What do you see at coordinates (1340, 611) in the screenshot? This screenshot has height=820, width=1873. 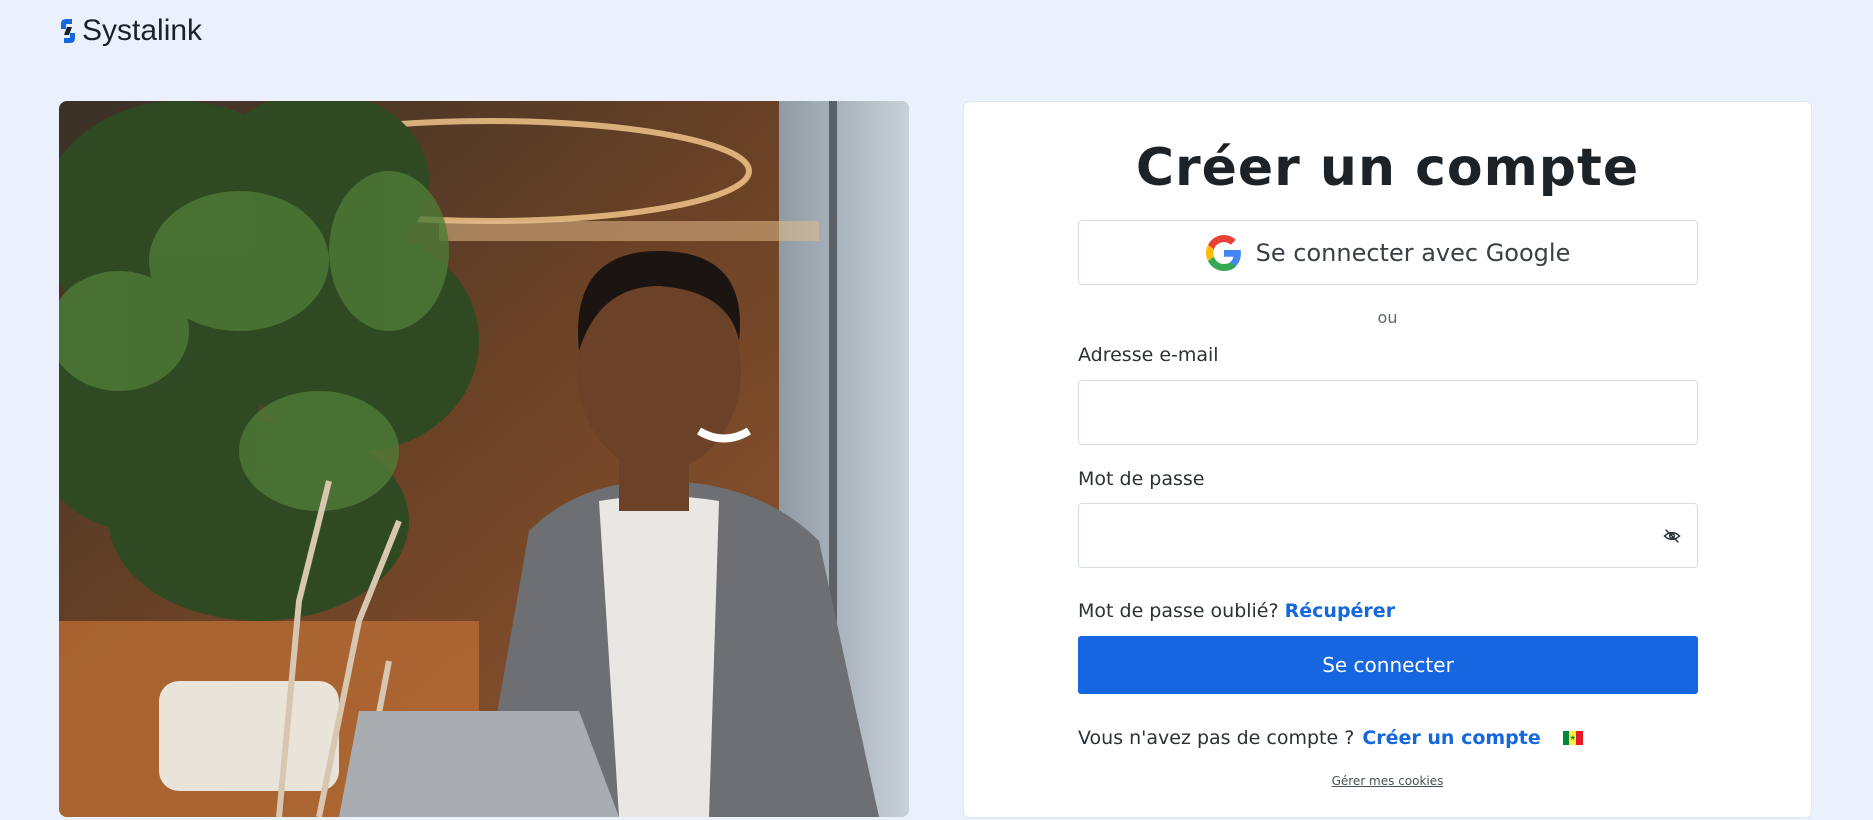 I see `recover-password-link: Récupérer` at bounding box center [1340, 611].